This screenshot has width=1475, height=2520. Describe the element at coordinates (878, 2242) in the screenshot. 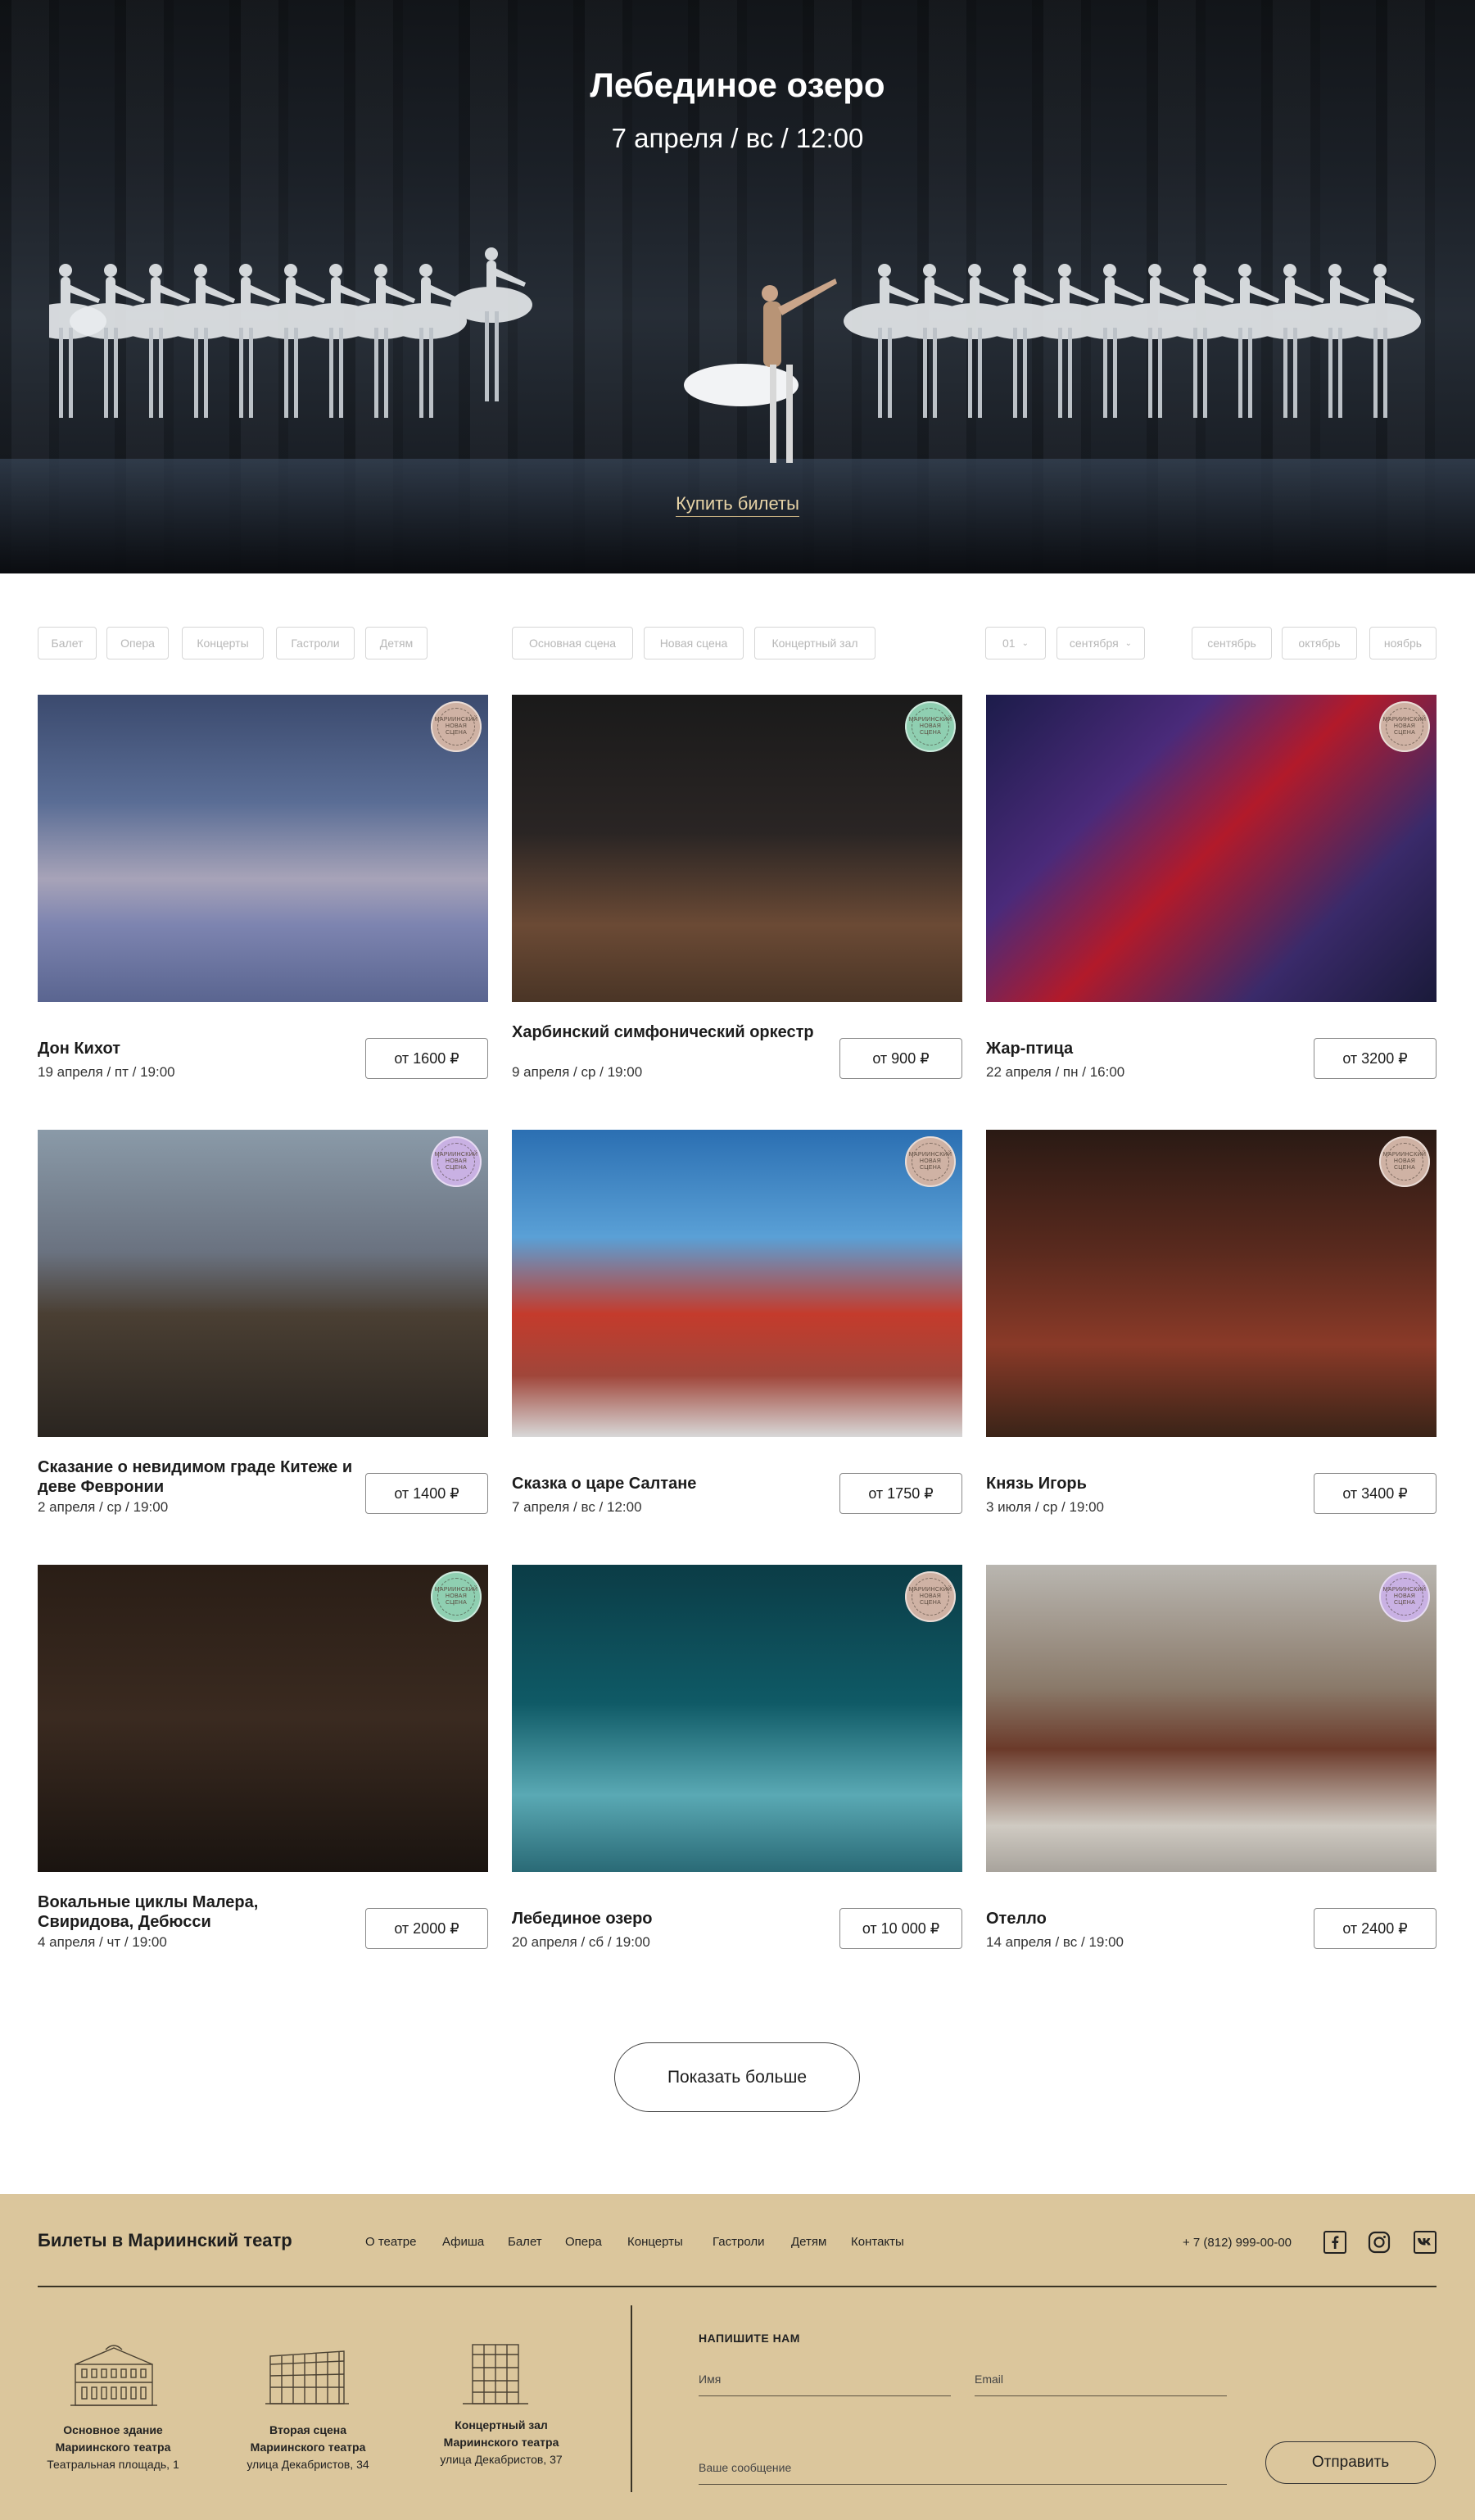

I see `footer-nav-contacts: Контакты` at that location.